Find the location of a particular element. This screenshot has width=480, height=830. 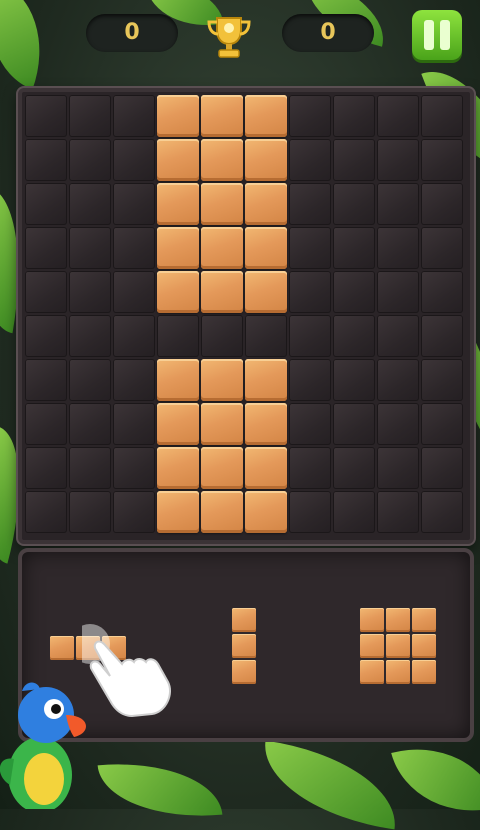

vertical-3-piece is located at coordinates (245, 647).